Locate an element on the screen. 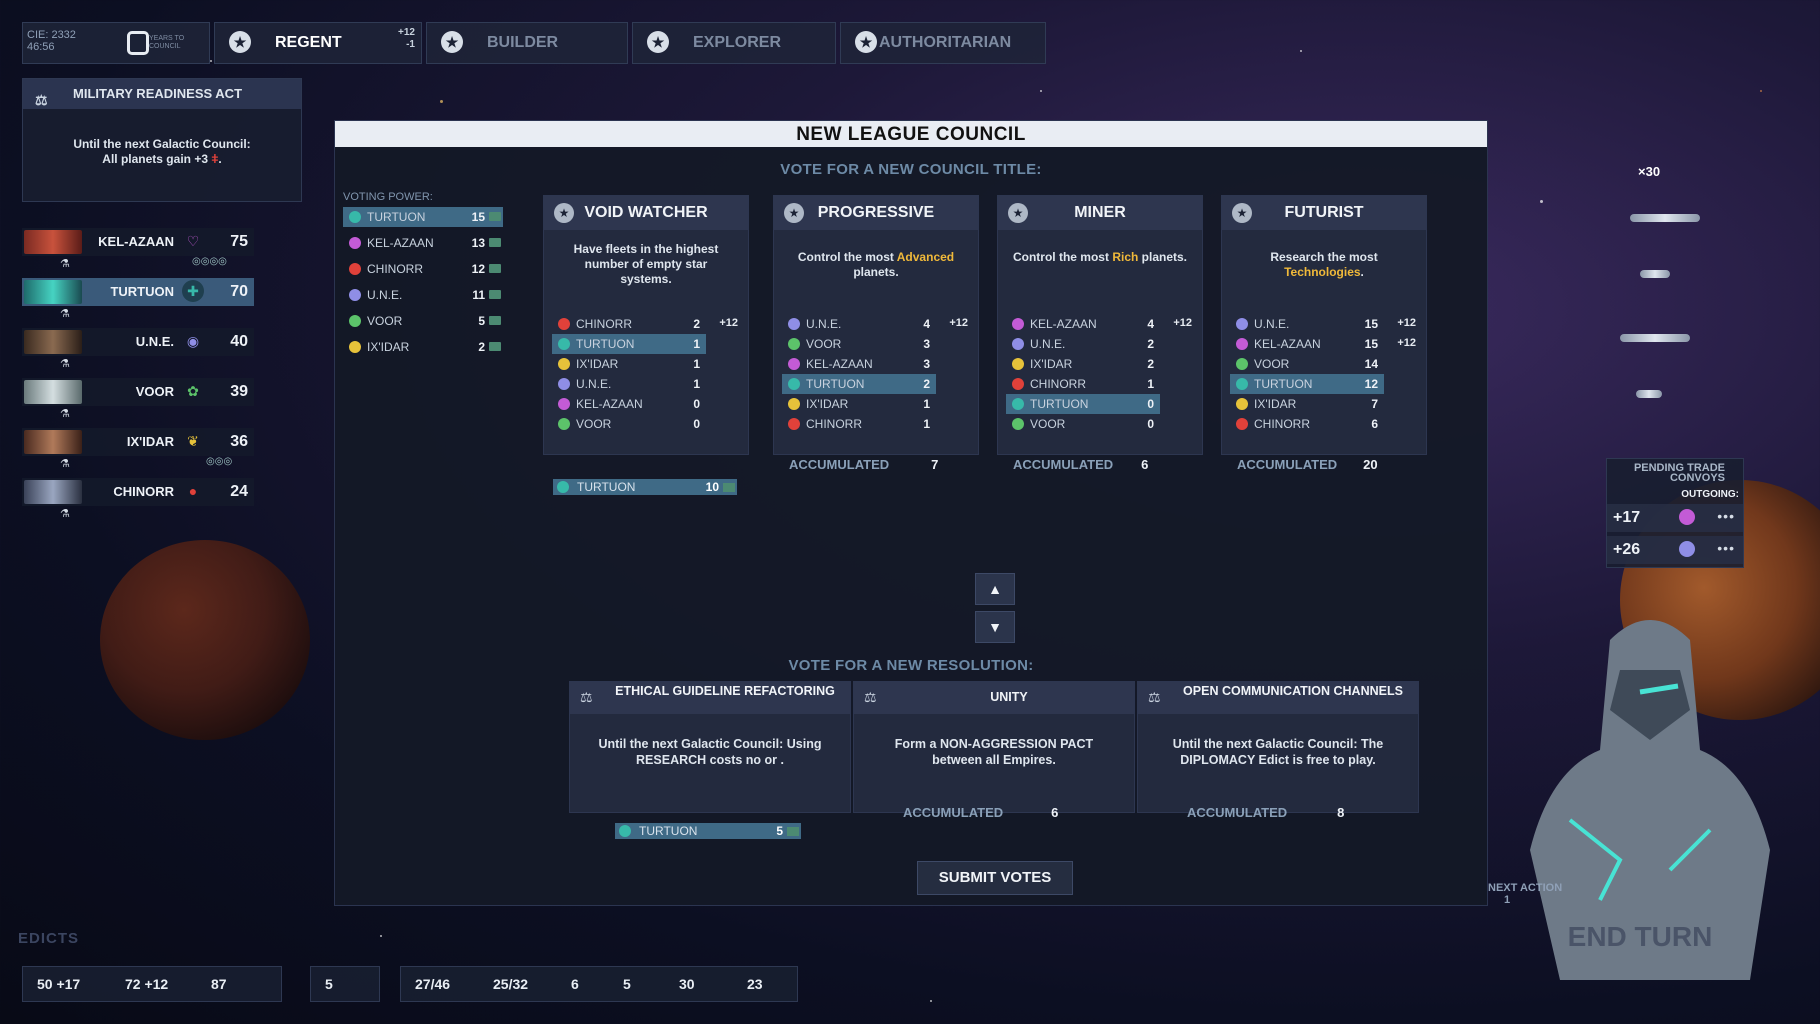 The image size is (1820, 1024). empire-emblem-icon: ❦ is located at coordinates (193, 441).